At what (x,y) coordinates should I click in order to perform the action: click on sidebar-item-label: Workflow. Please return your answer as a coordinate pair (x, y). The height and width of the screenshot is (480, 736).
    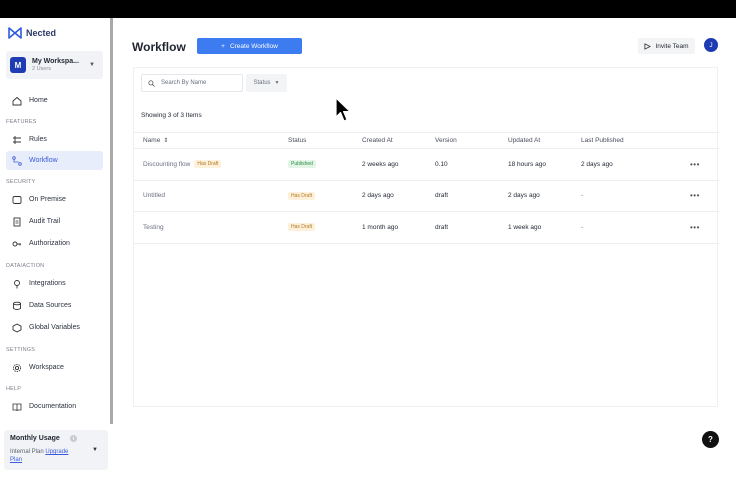
    Looking at the image, I should click on (43, 160).